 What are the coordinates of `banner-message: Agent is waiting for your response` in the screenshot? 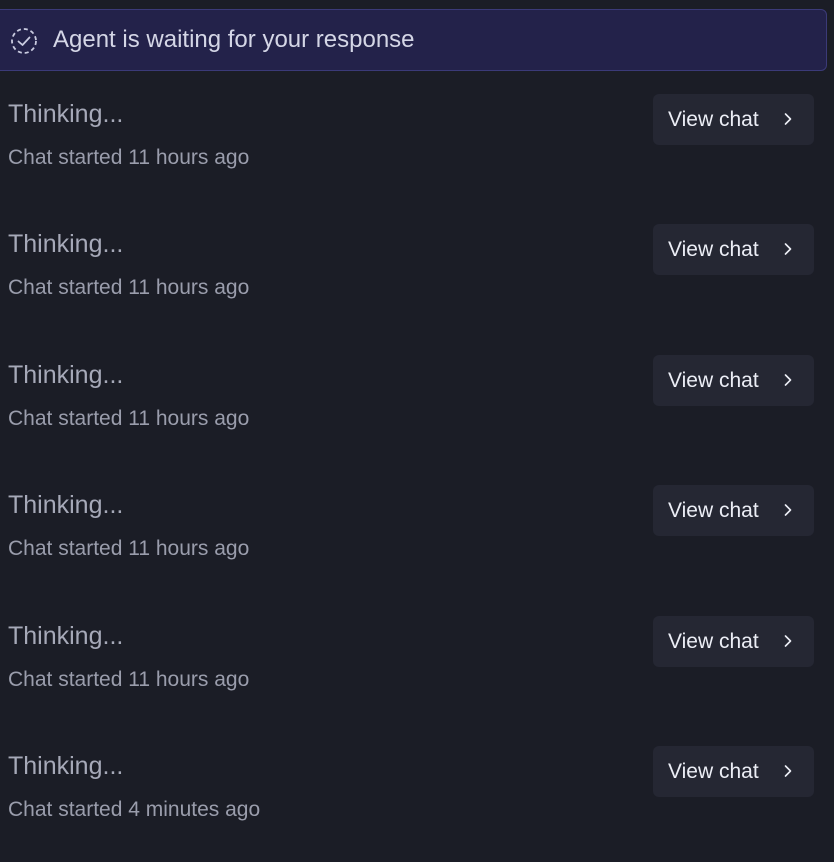 It's located at (234, 39).